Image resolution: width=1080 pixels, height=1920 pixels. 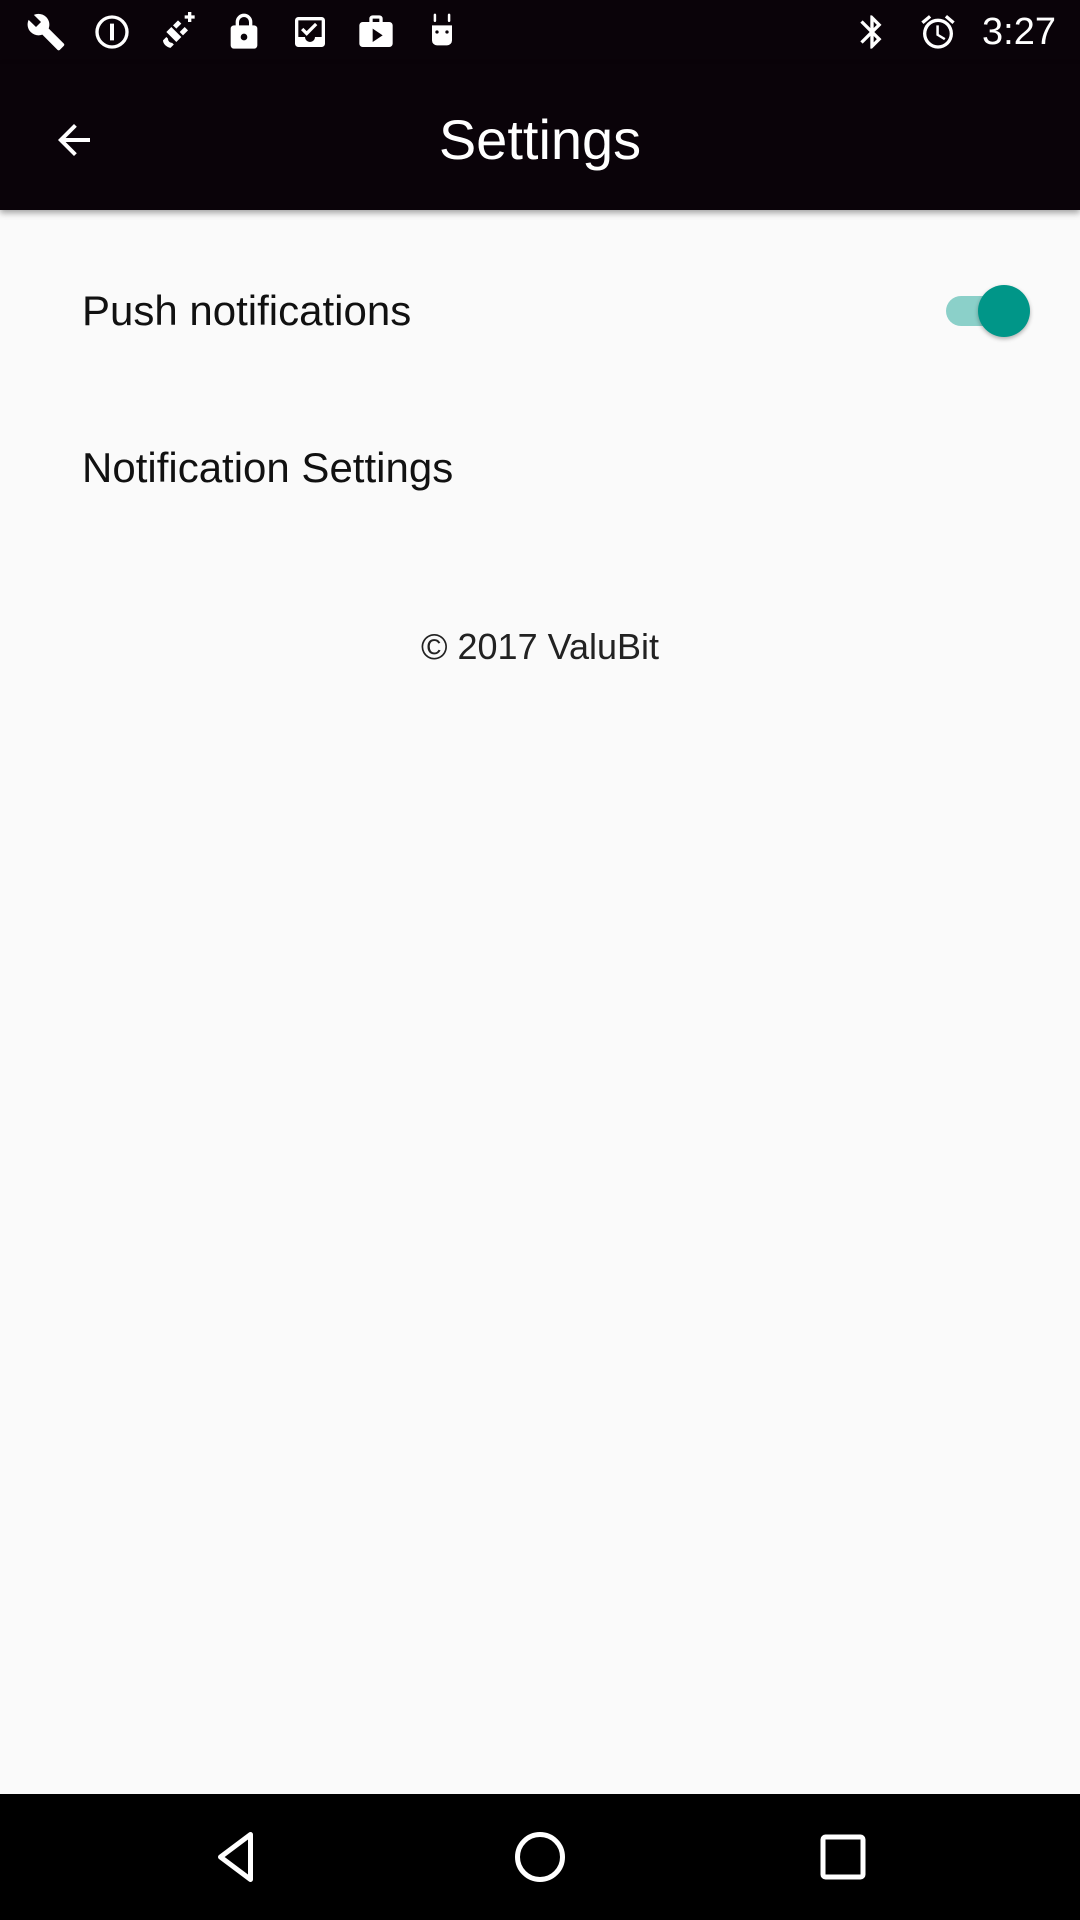 I want to click on notification-settings-label: Notification Settings, so click(x=268, y=467).